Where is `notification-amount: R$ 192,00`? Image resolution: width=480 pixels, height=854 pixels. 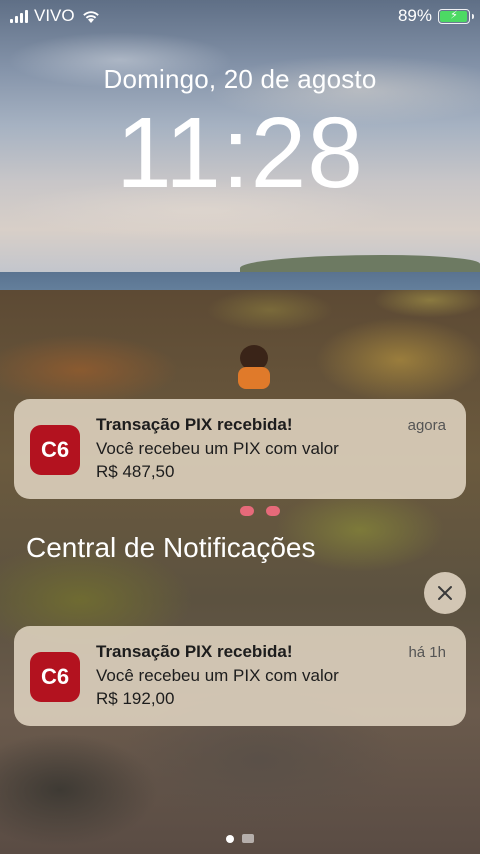
notification-amount: R$ 192,00 is located at coordinates (135, 698).